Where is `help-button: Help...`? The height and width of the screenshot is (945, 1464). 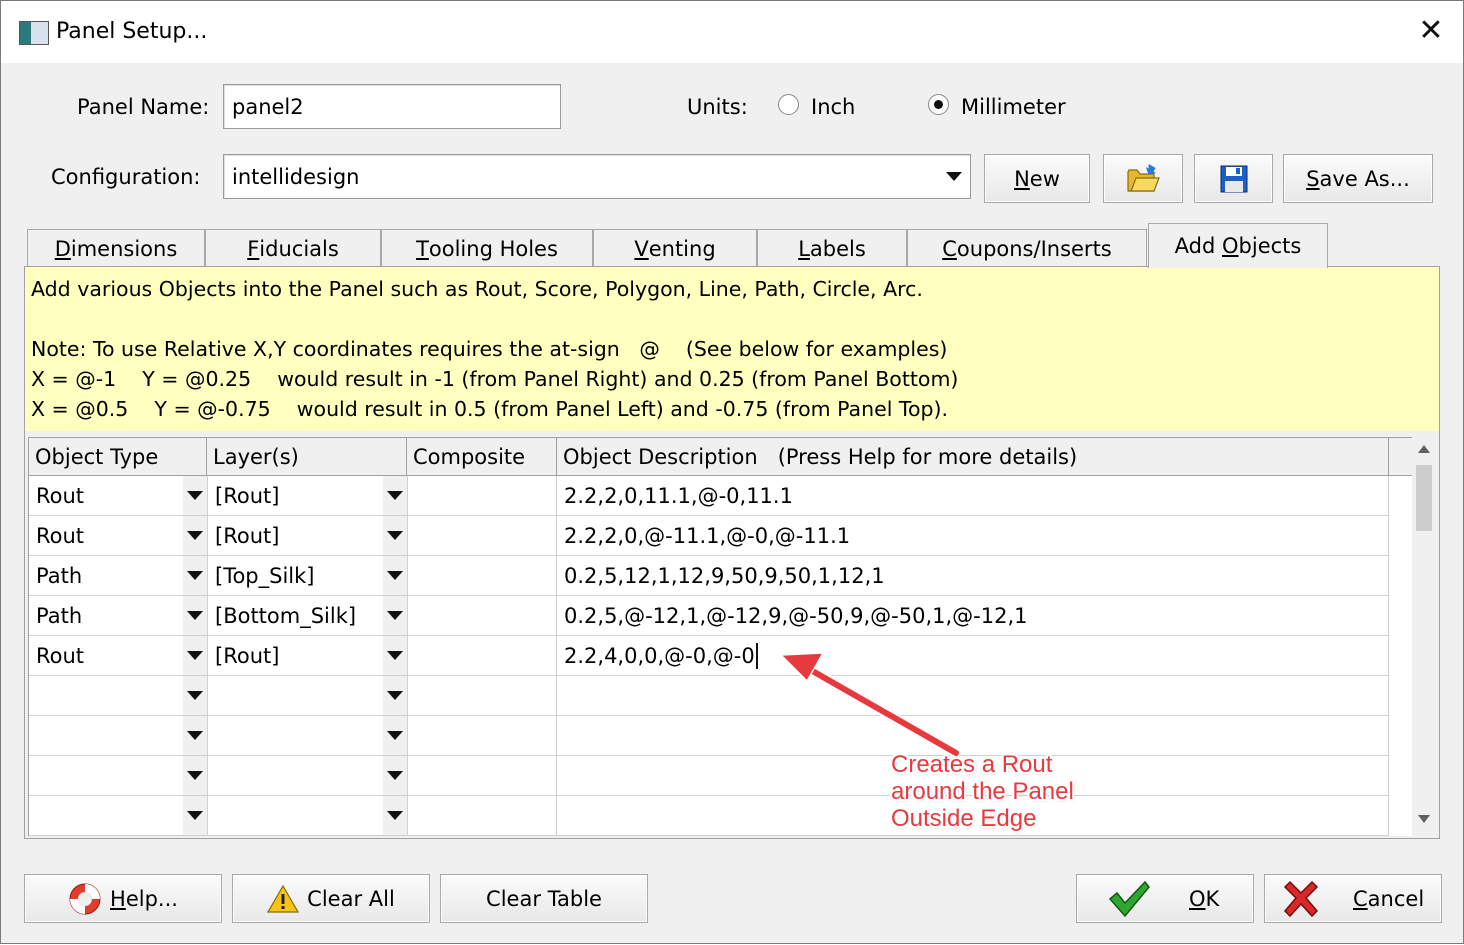
help-button: Help... is located at coordinates (123, 898).